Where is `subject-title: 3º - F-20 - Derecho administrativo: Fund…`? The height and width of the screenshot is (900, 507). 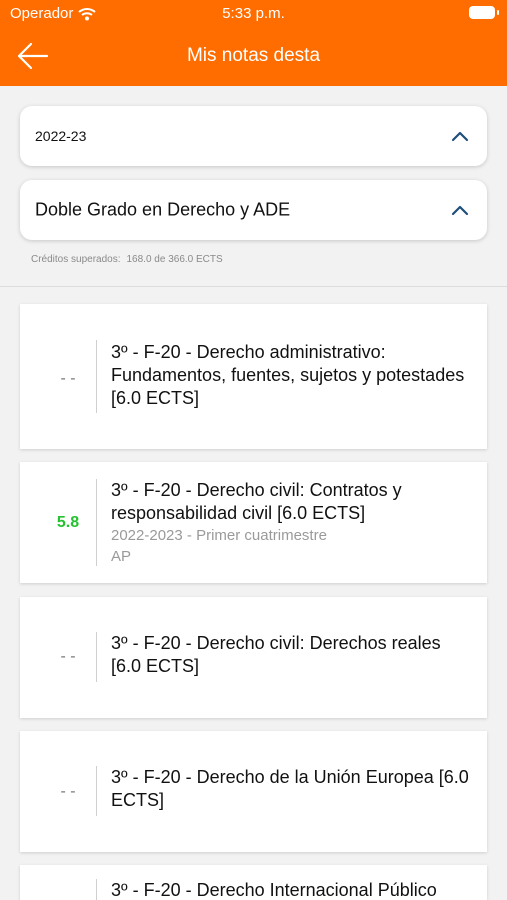
subject-title: 3º - F-20 - Derecho administrativo: Fund… is located at coordinates (288, 375).